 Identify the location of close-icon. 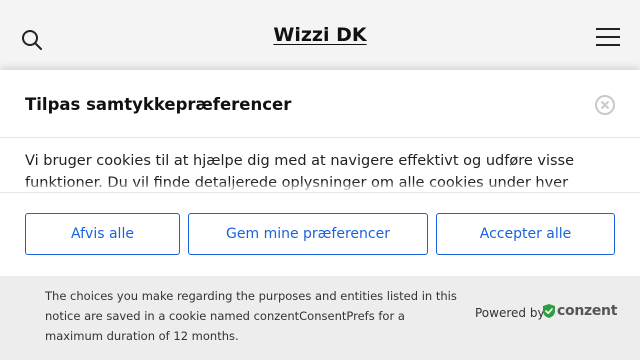
(605, 105).